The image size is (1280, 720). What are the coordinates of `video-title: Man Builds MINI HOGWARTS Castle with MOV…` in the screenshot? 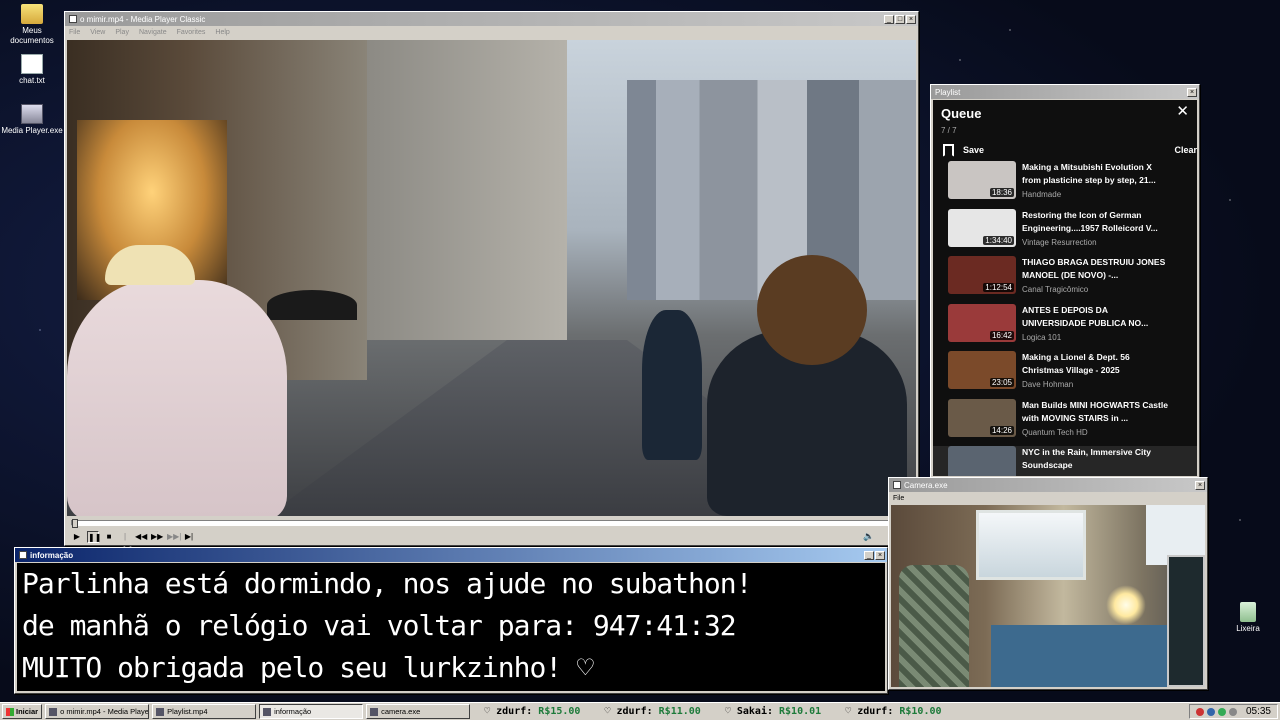 It's located at (1095, 411).